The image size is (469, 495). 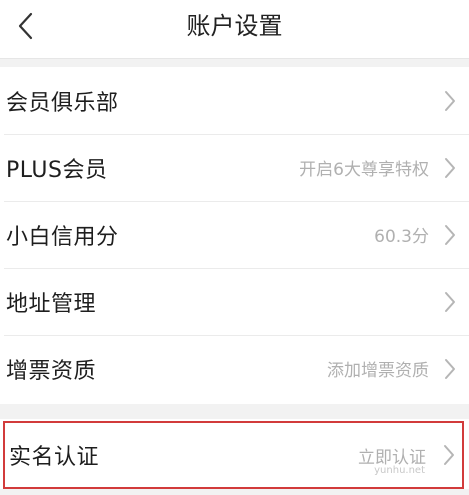 I want to click on verification-section: 实名认证 立即认证, so click(x=234, y=454).